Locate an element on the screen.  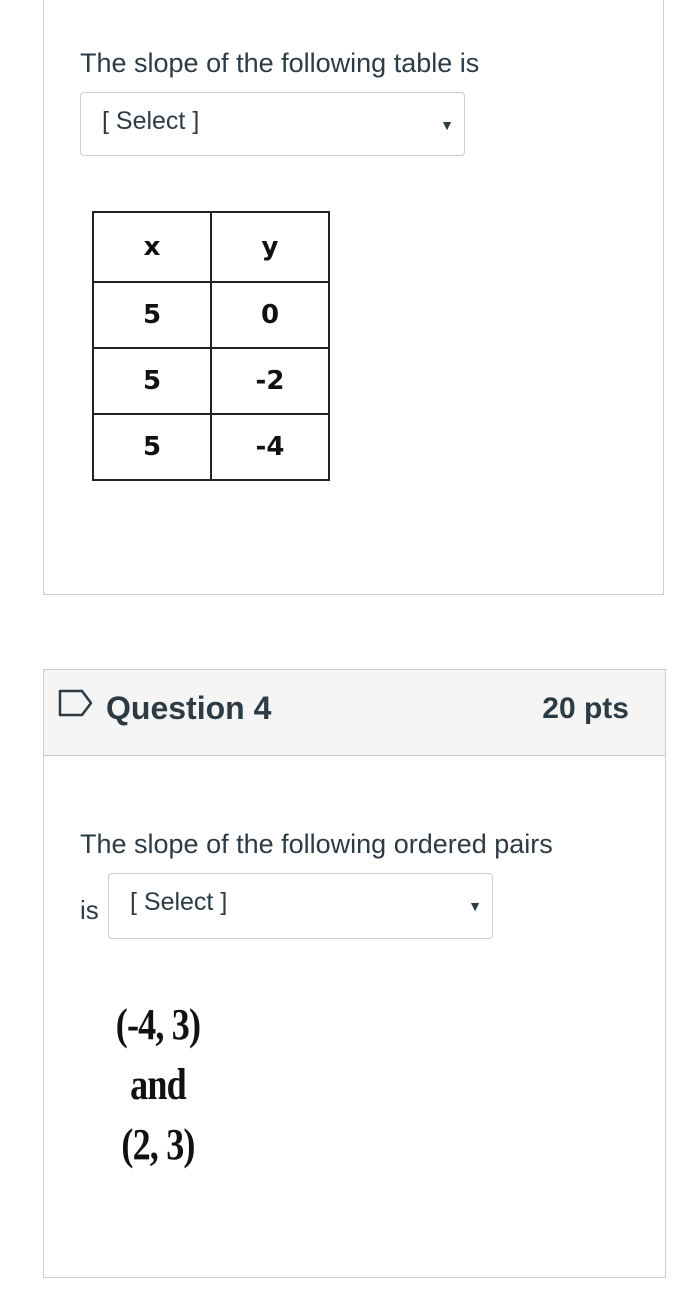
table-row: 5 -2 is located at coordinates (211, 381).